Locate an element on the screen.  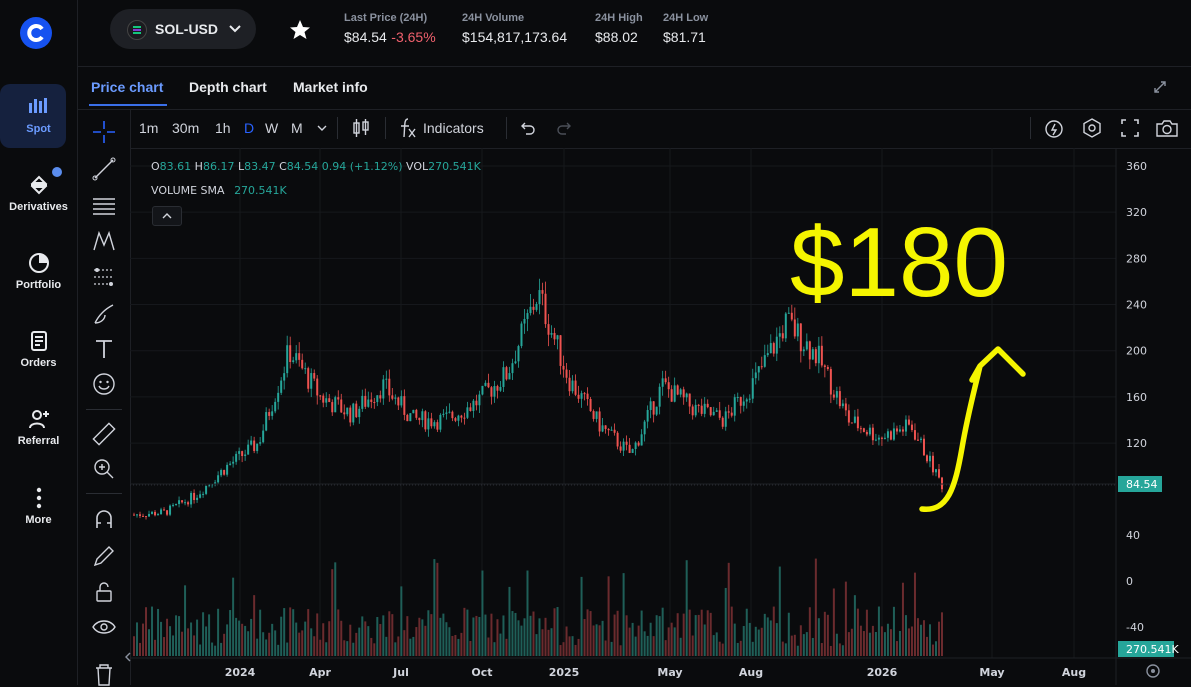
lock-icon is located at coordinates (104, 592).